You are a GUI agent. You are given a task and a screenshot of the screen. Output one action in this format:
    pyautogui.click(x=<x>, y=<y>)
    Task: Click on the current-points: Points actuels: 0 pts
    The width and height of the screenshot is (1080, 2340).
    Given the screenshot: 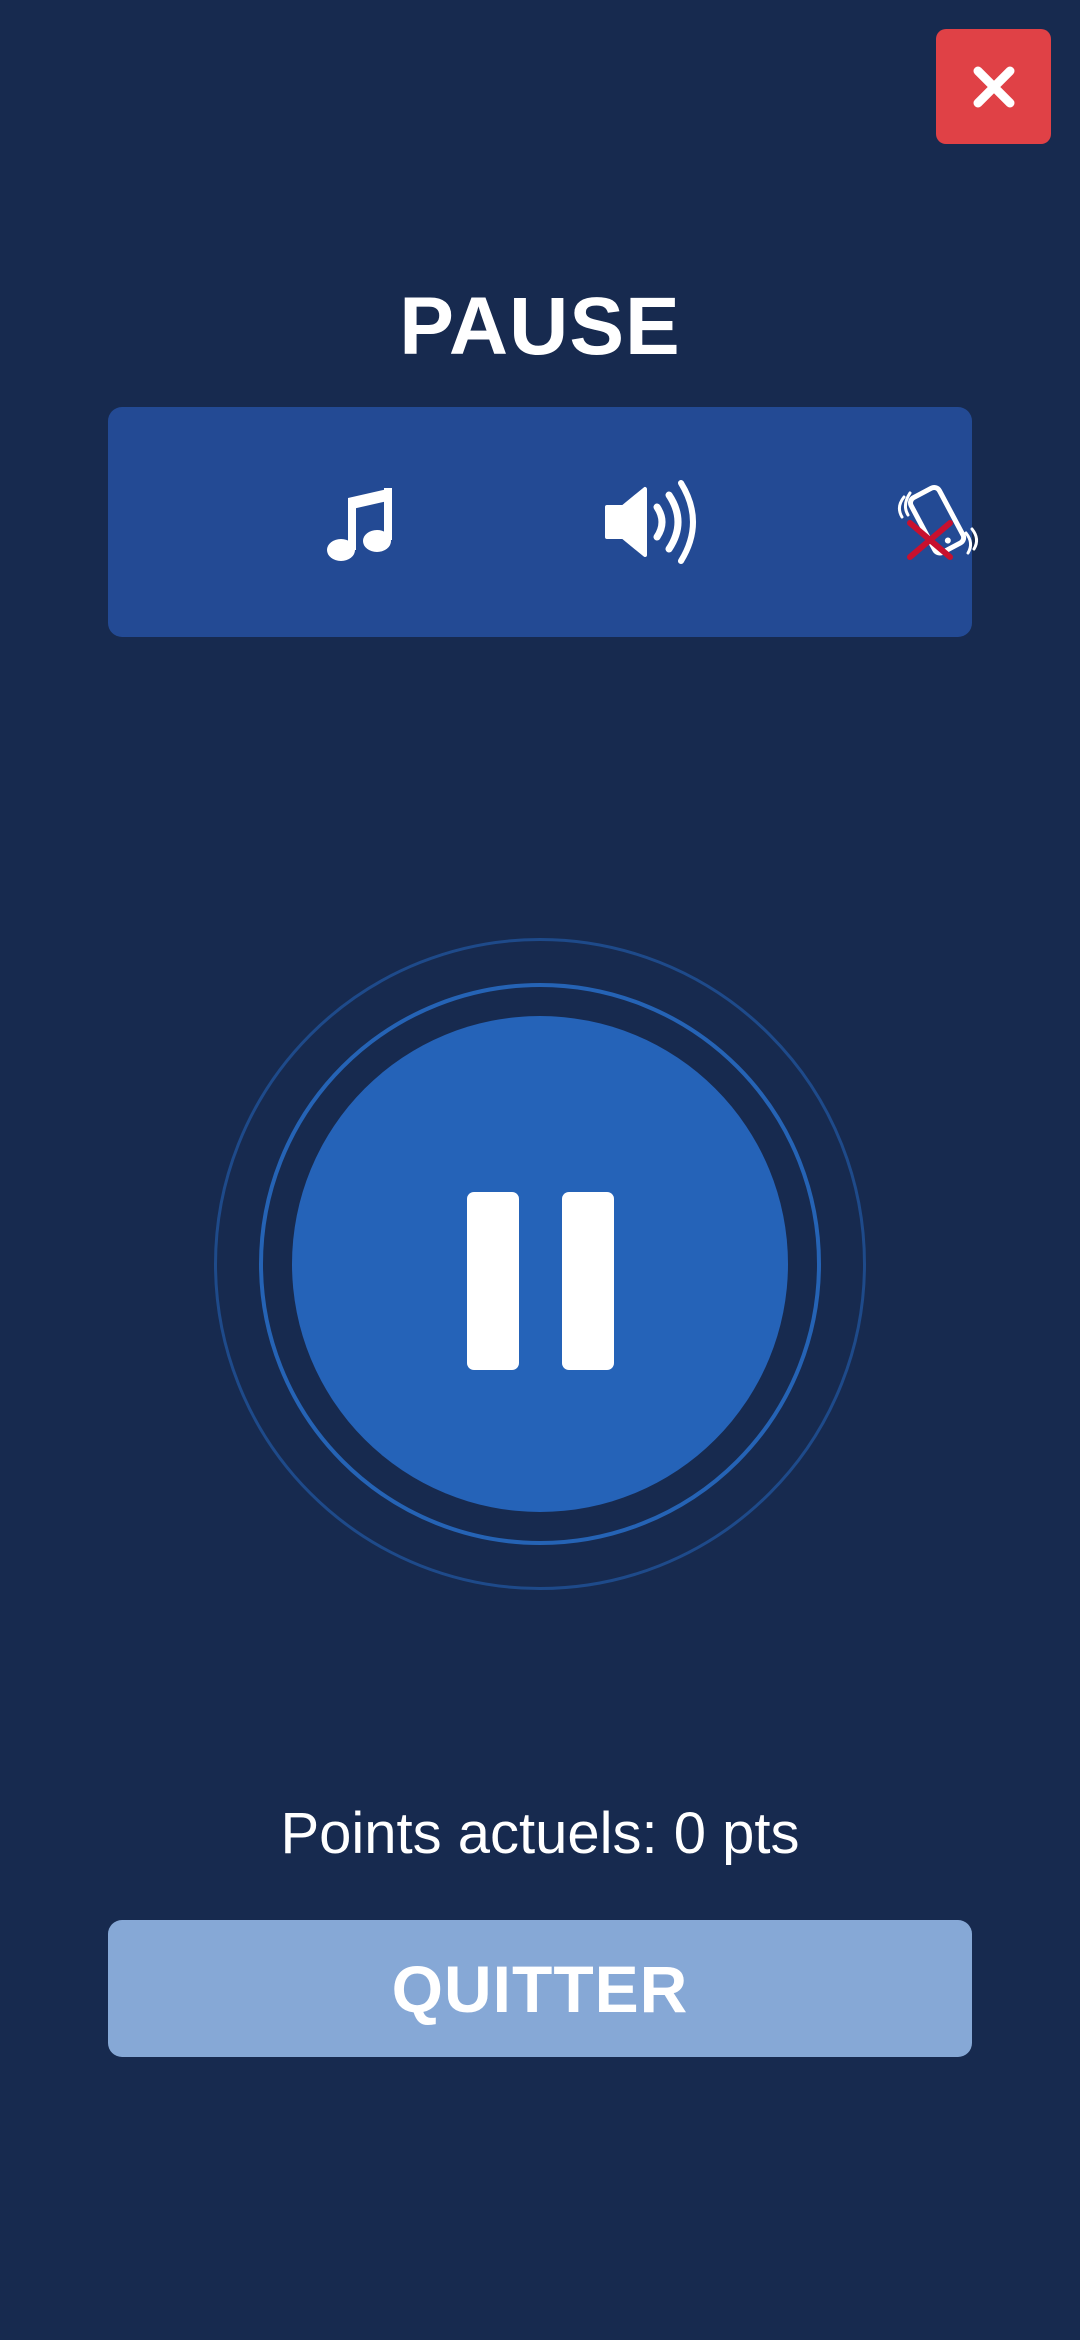 What is the action you would take?
    pyautogui.click(x=540, y=1833)
    